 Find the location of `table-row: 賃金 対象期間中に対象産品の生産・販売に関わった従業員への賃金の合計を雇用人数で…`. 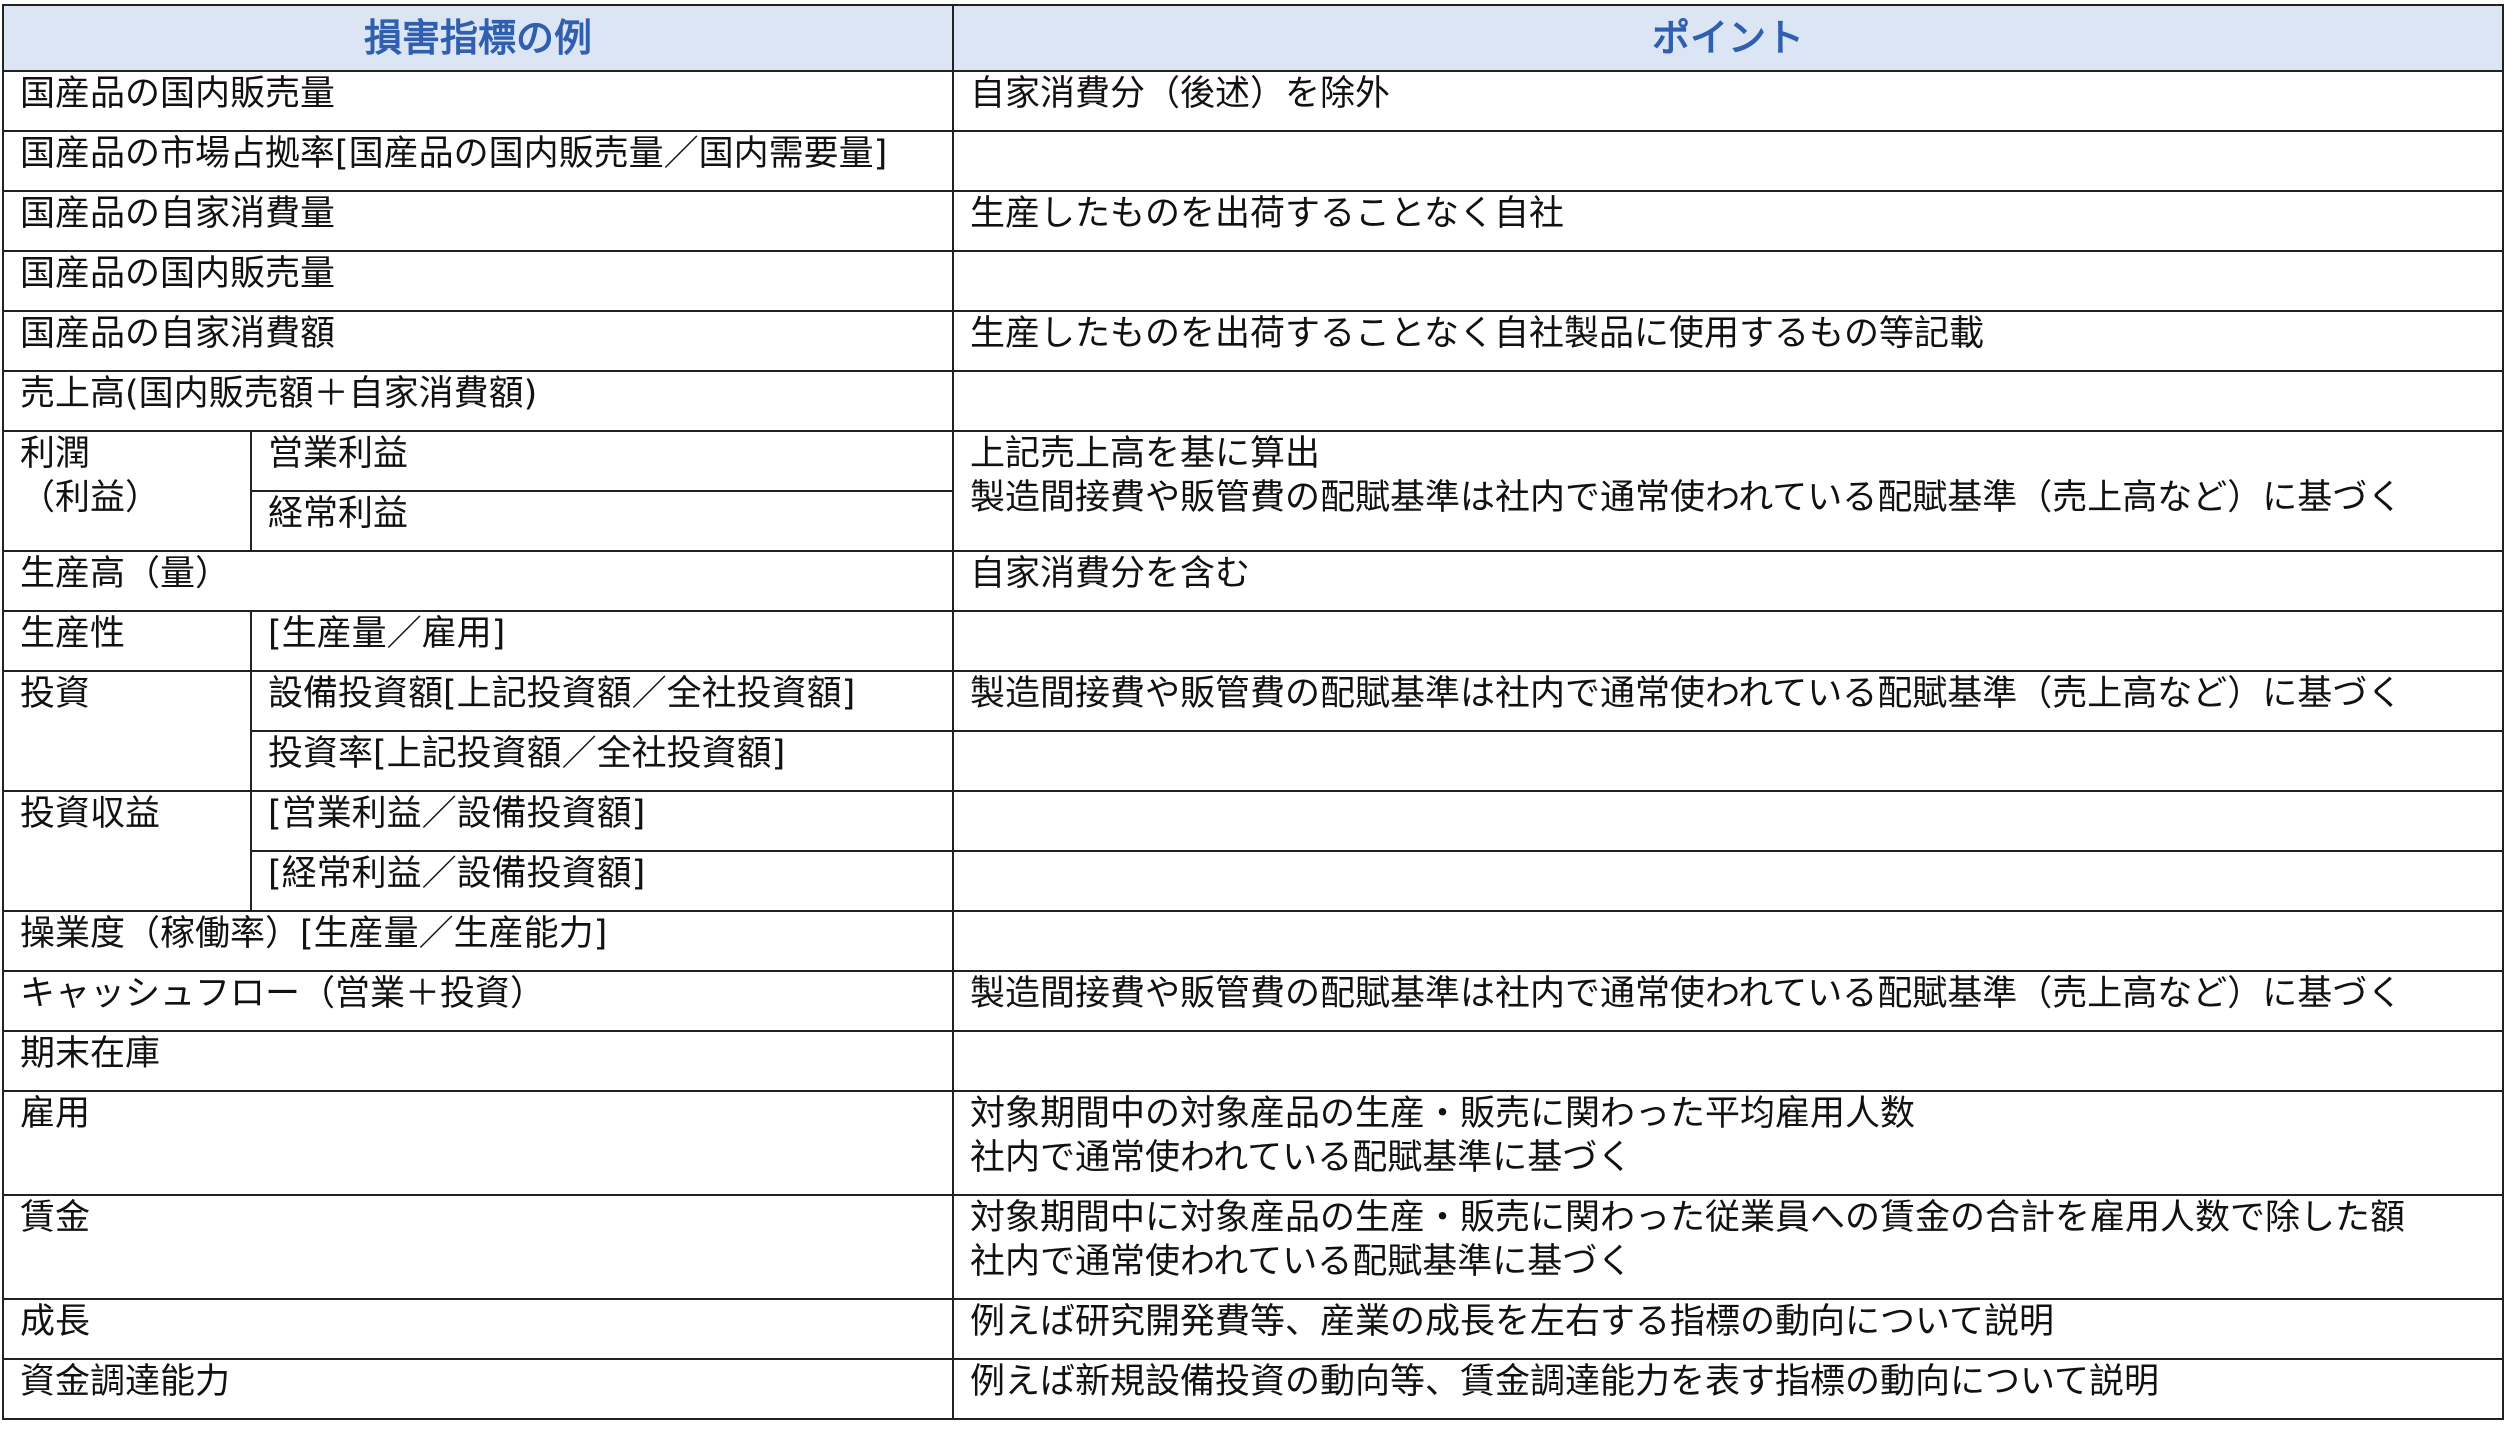

table-row: 賃金 対象期間中に対象産品の生産・販売に関わった従業員への賃金の合計を雇用人数で… is located at coordinates (1253, 1247).